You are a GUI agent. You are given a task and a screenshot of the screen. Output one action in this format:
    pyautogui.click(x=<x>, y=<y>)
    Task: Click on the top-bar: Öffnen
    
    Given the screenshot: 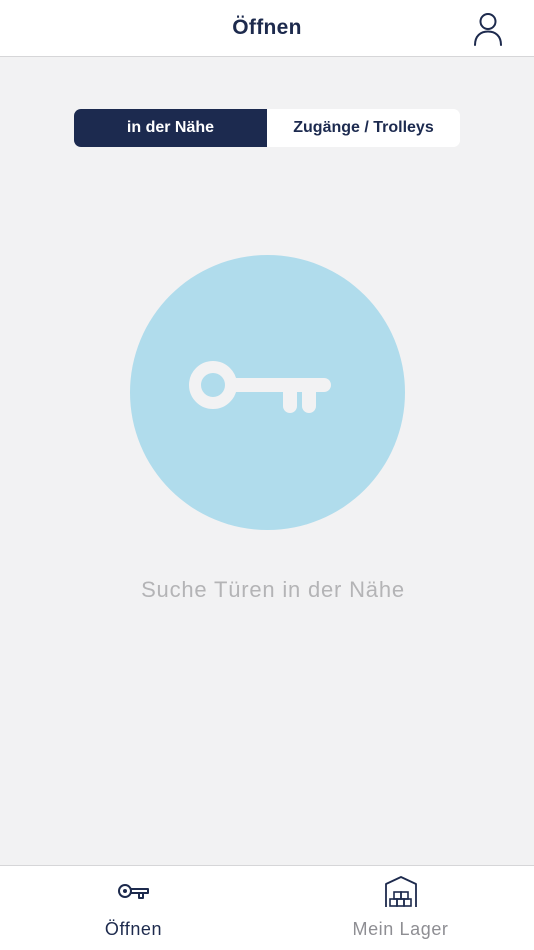 What is the action you would take?
    pyautogui.click(x=267, y=28)
    